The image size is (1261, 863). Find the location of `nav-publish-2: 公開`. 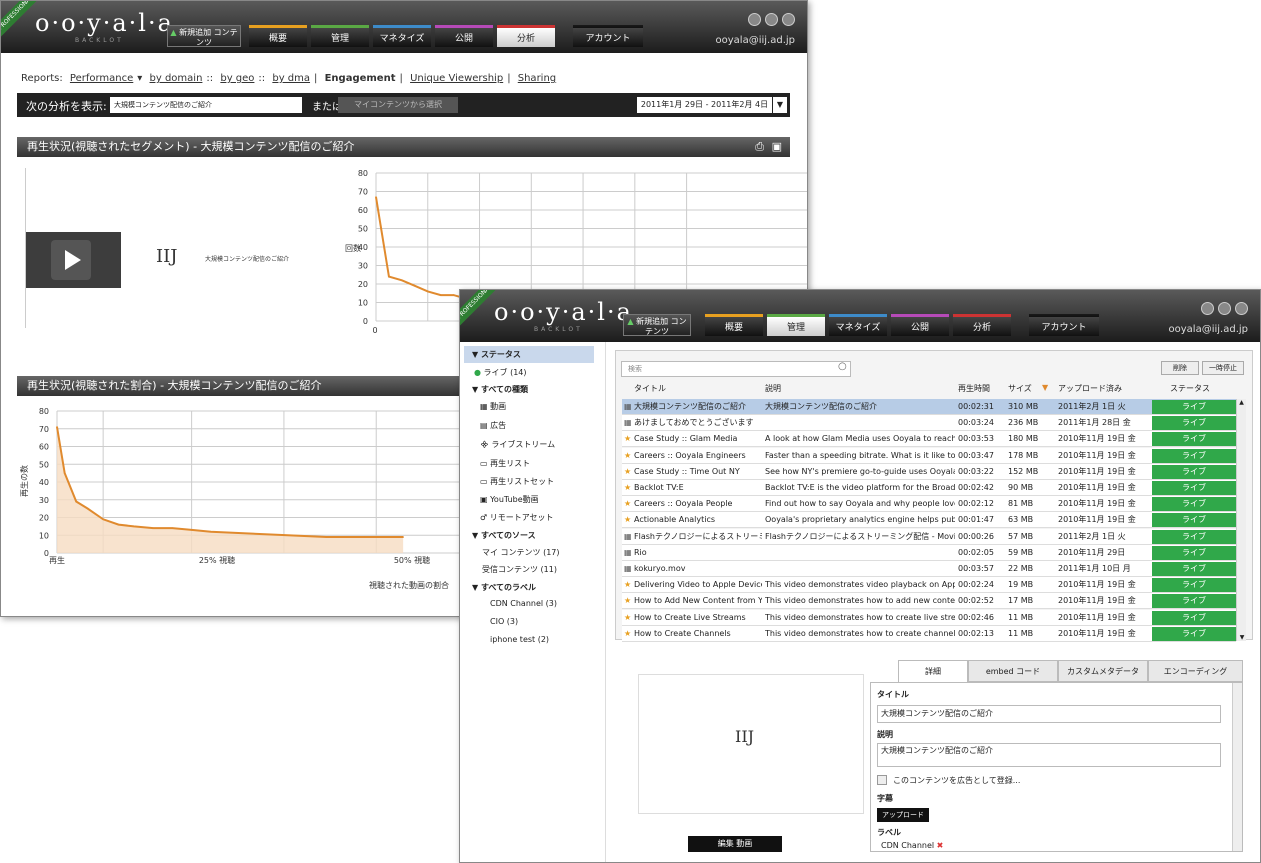

nav-publish-2: 公開 is located at coordinates (920, 325).